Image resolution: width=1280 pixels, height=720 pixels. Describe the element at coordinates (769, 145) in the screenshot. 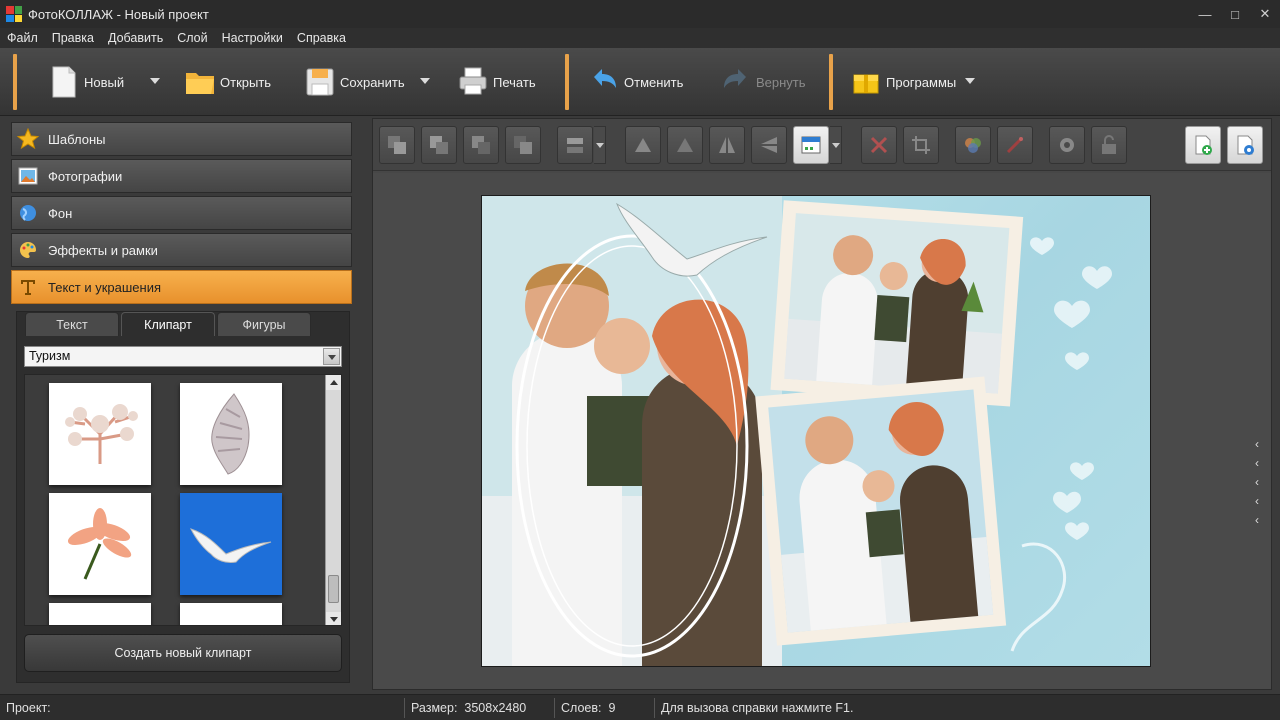

I see `flip-vertical-button` at that location.